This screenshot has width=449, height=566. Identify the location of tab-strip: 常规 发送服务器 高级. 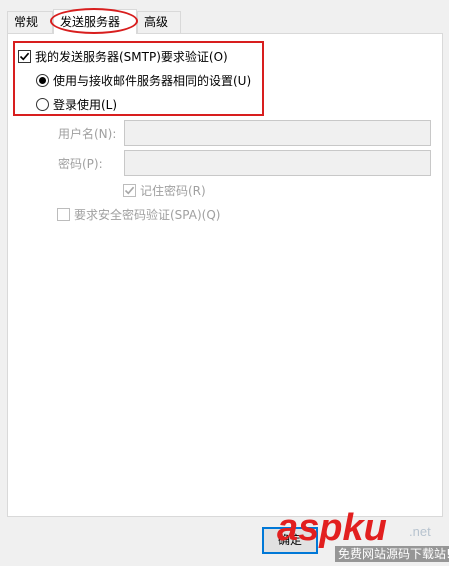
(225, 21).